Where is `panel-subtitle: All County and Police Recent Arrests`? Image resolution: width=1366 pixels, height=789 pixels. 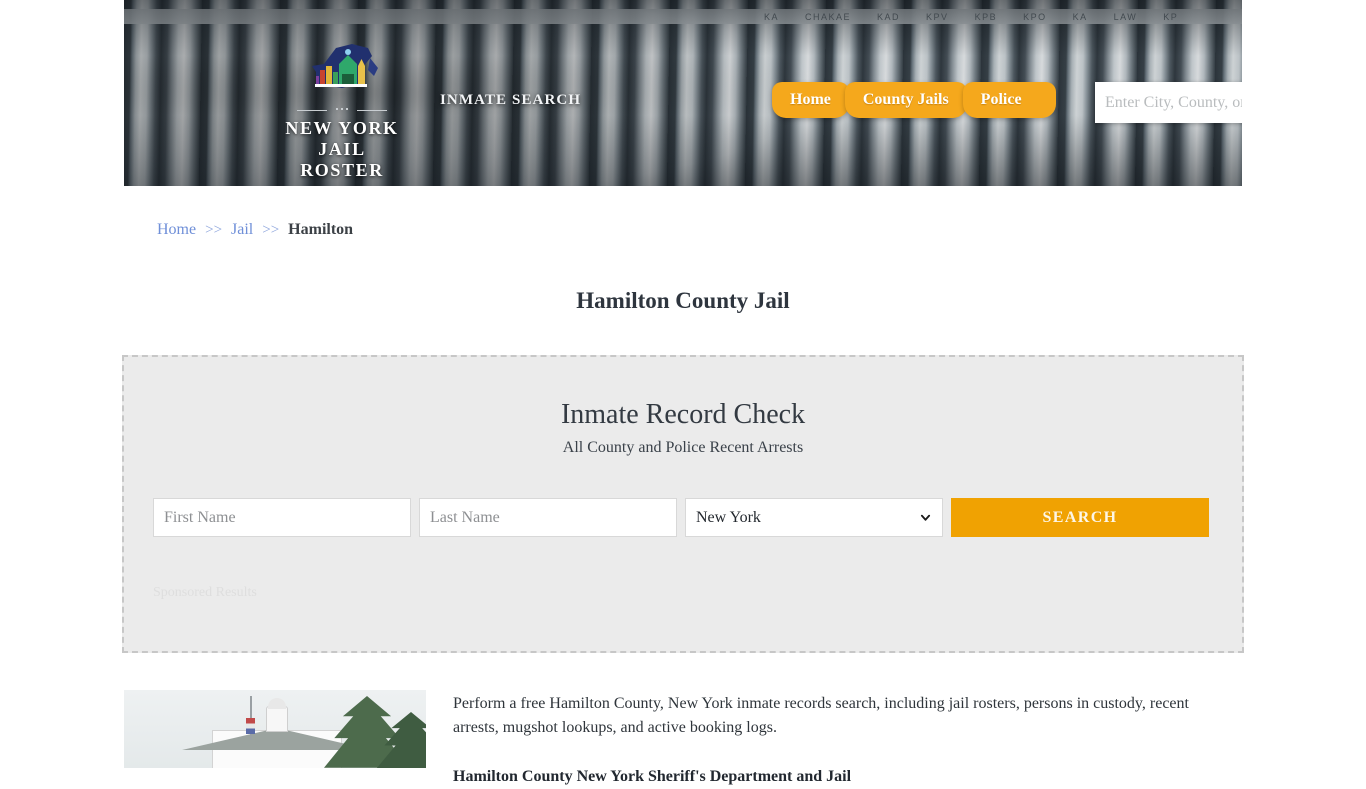
panel-subtitle: All County and Police Recent Arrests is located at coordinates (683, 447).